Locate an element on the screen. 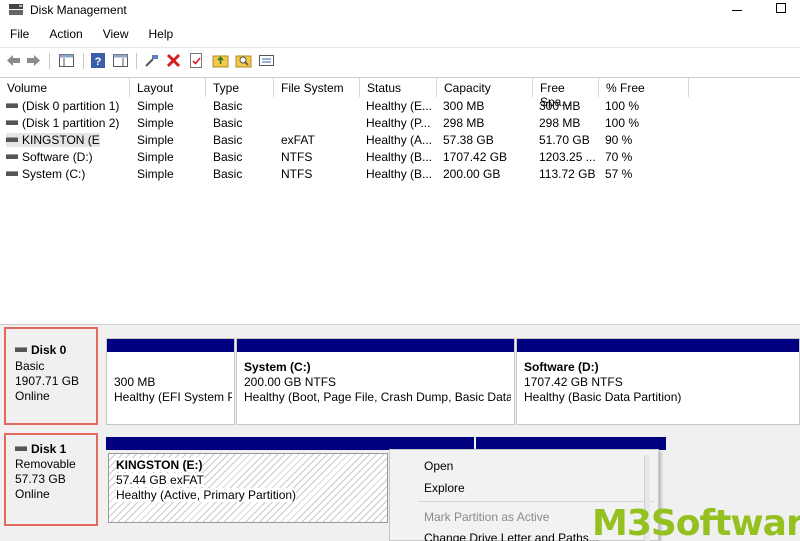 The height and width of the screenshot is (541, 800). free-space-cell: 113.72 GB is located at coordinates (567, 174).